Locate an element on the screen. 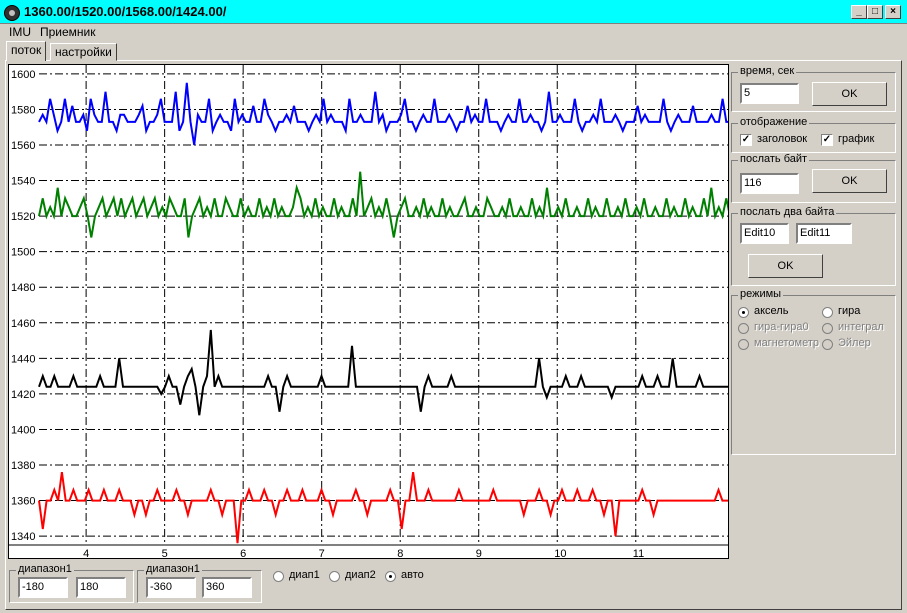  mode-accel-radio is located at coordinates (743, 312).